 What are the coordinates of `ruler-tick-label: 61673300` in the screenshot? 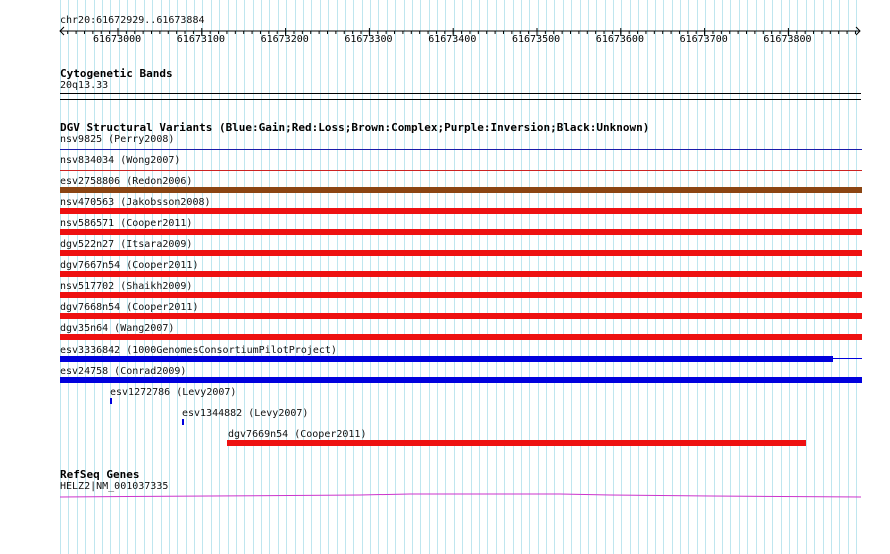 It's located at (368, 39).